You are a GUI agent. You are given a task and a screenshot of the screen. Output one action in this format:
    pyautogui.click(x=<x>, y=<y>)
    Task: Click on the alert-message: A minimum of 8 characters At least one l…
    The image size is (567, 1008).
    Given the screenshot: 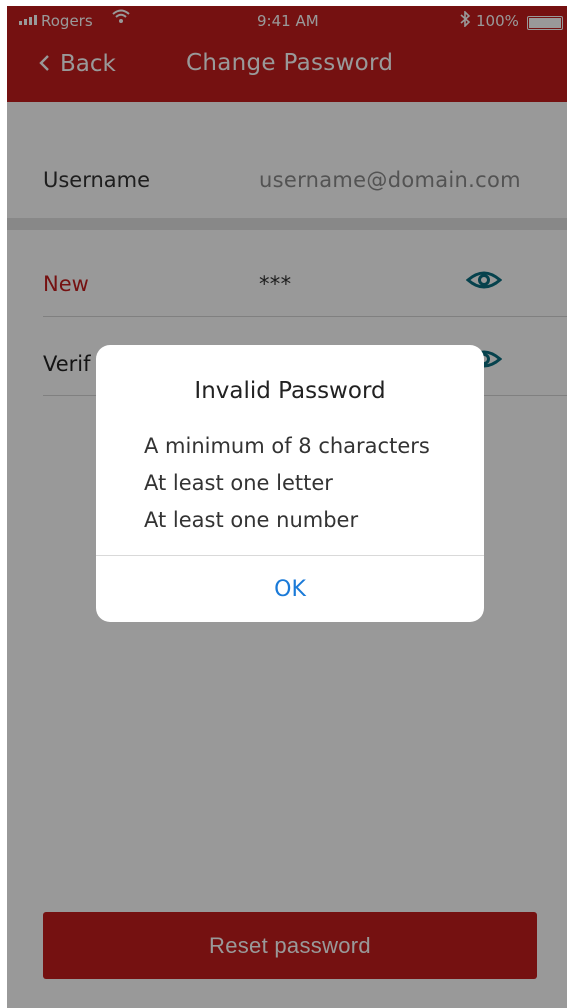 What is the action you would take?
    pyautogui.click(x=287, y=483)
    